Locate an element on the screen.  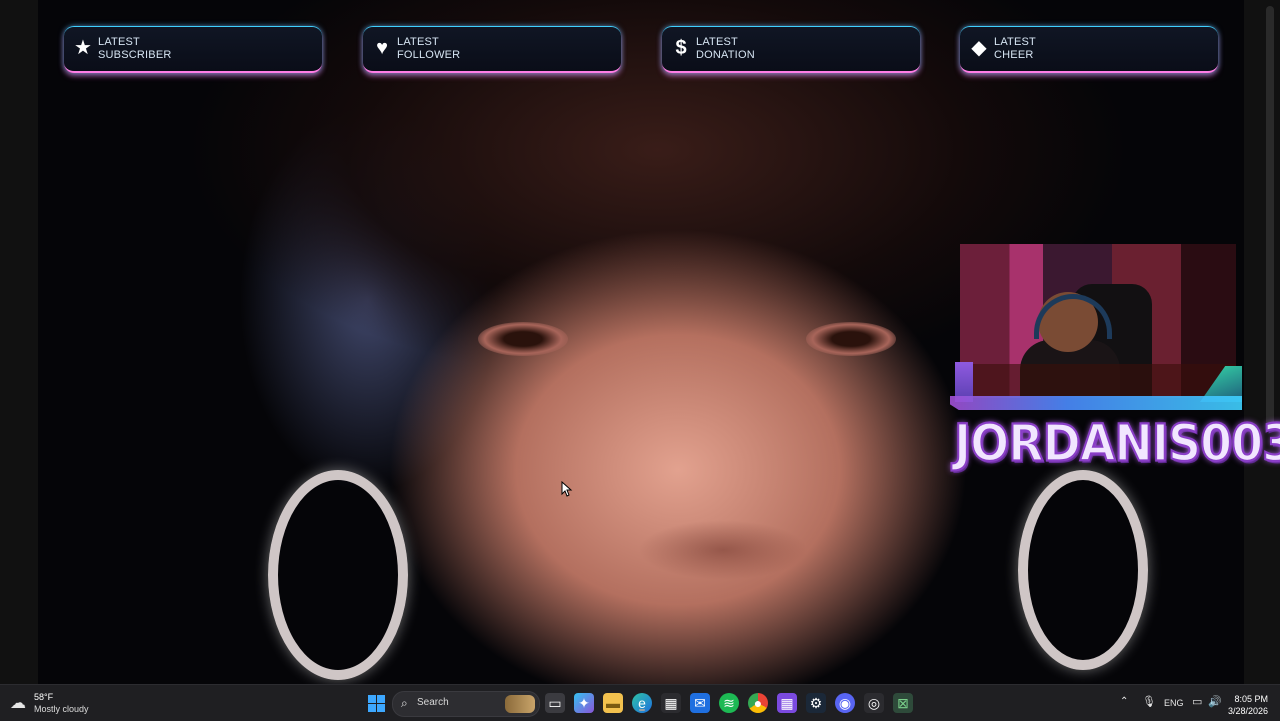
outlook-icon: ✉ is located at coordinates (700, 703).